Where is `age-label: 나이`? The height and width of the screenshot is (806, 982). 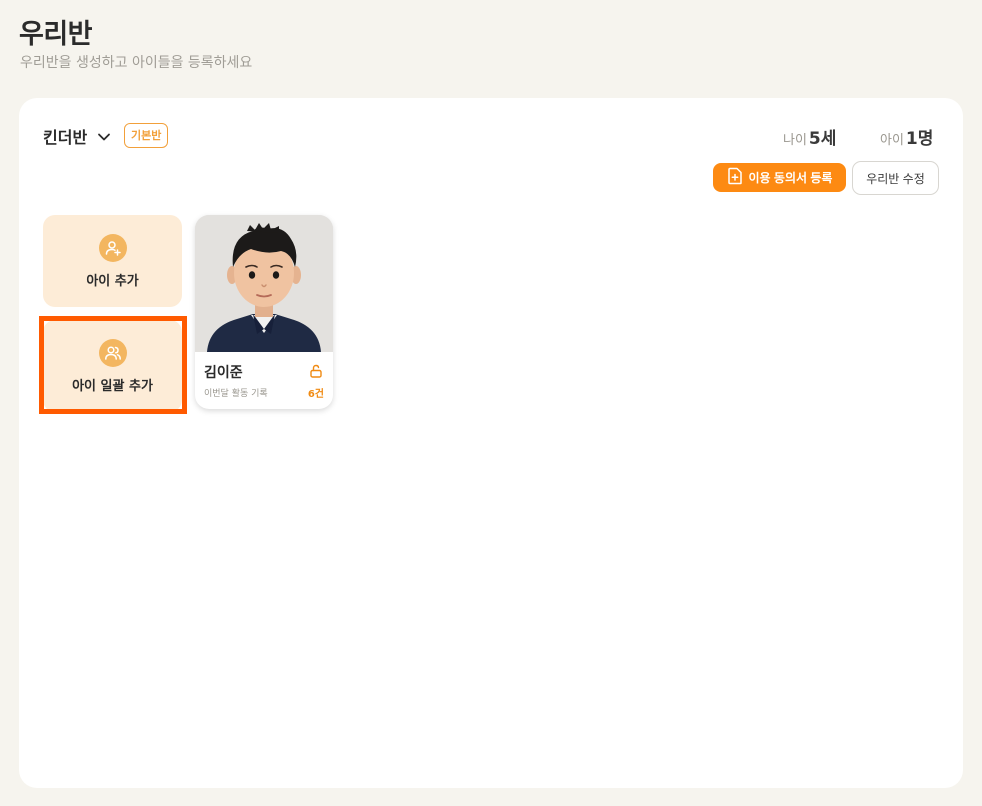
age-label: 나이 is located at coordinates (795, 140).